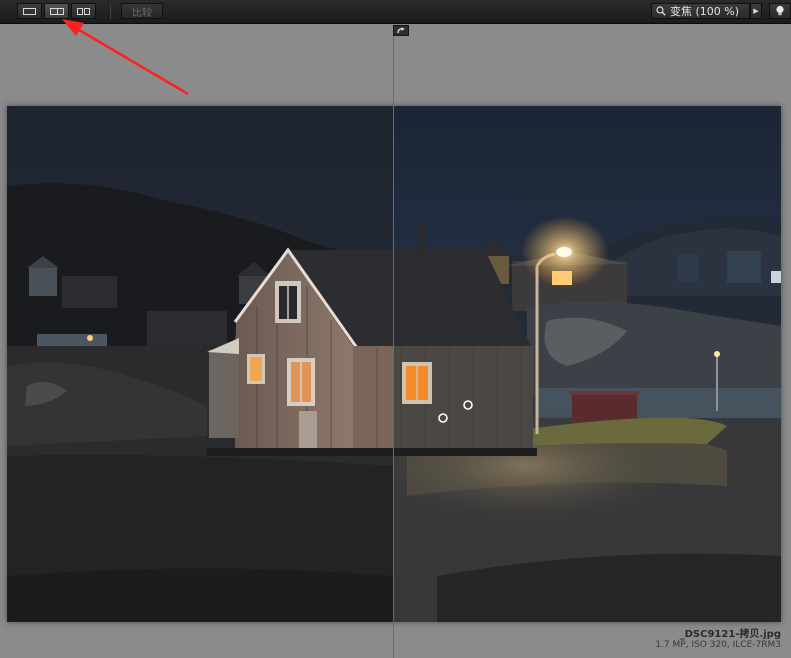  I want to click on file-name: _DSC9121-拷贝.jpg, so click(730, 634).